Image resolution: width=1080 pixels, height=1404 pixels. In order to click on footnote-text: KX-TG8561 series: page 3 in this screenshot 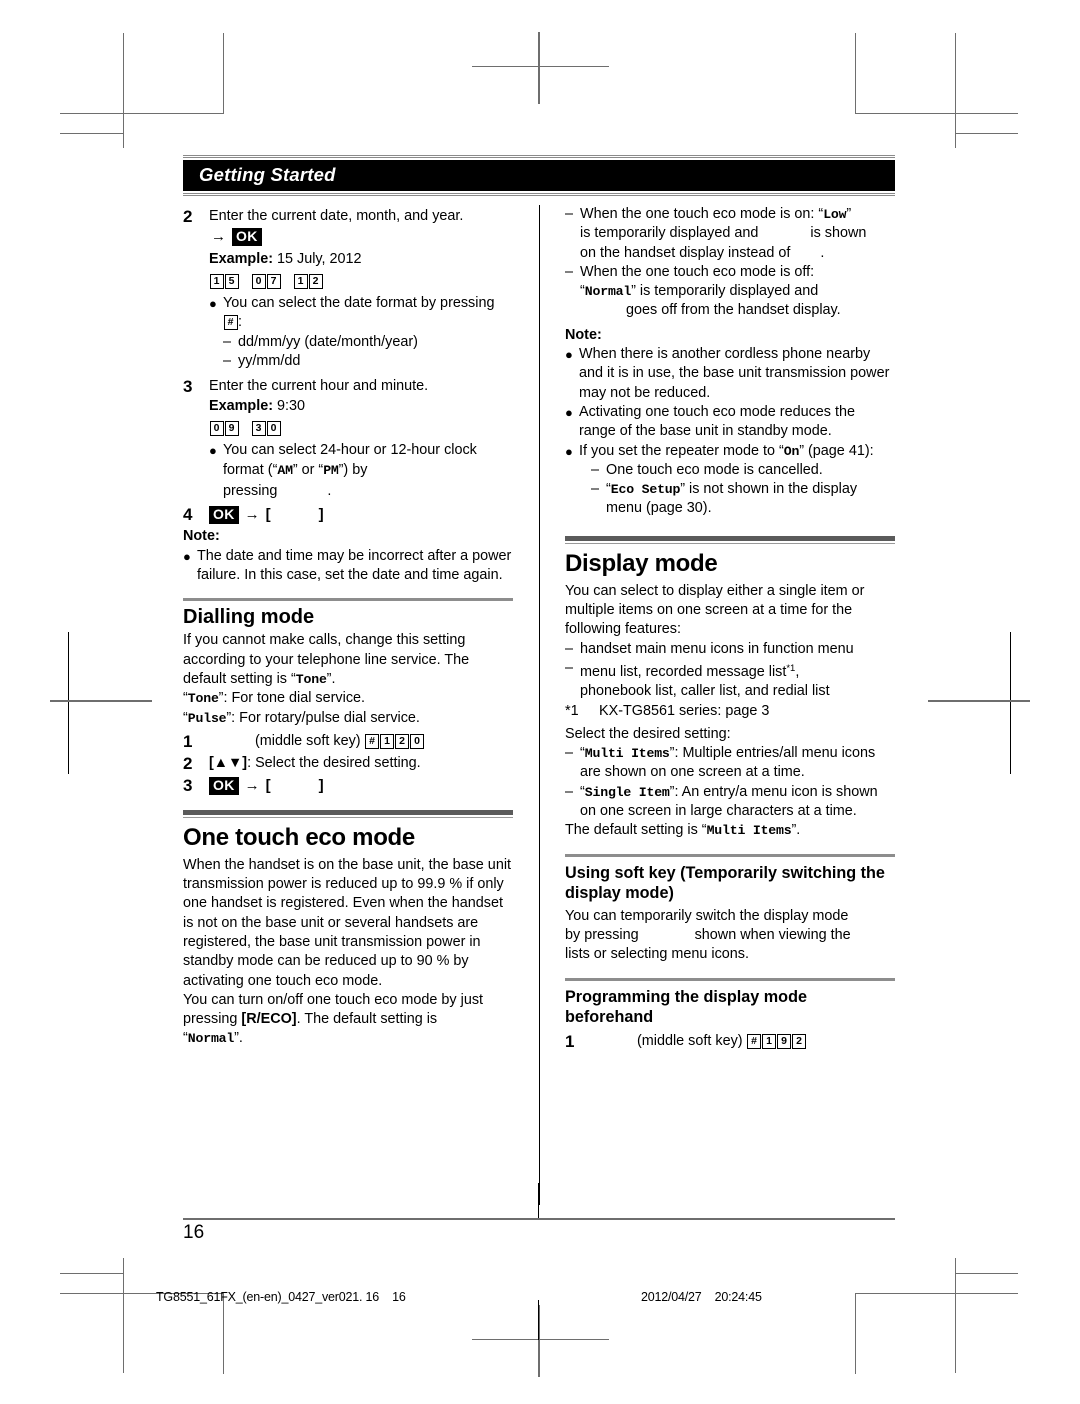, I will do `click(684, 710)`.